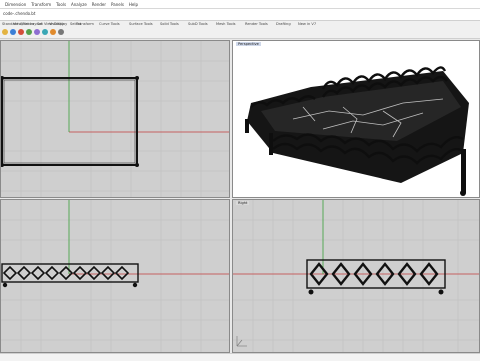 This screenshot has height=361, width=480. Describe the element at coordinates (99, 4) in the screenshot. I see `menu-item-render: Render` at that location.